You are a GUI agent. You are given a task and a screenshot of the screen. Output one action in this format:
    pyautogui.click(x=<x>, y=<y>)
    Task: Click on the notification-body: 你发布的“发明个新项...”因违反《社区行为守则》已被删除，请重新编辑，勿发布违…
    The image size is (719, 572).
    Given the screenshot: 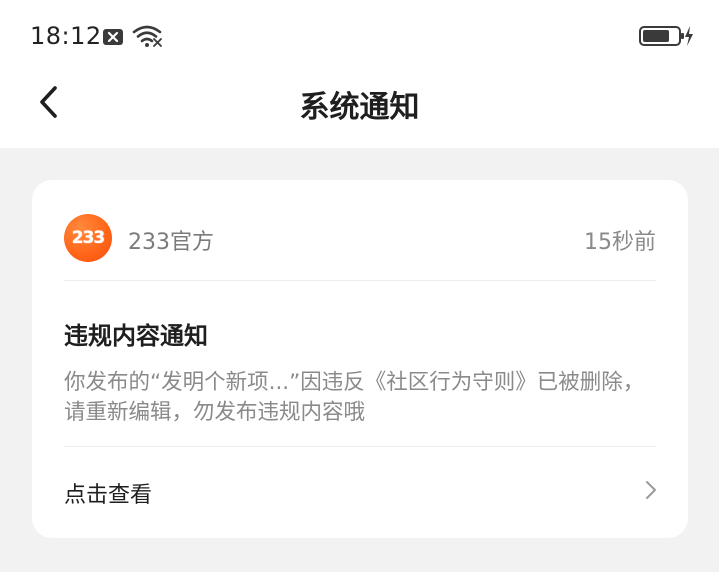 What is the action you would take?
    pyautogui.click(x=354, y=397)
    